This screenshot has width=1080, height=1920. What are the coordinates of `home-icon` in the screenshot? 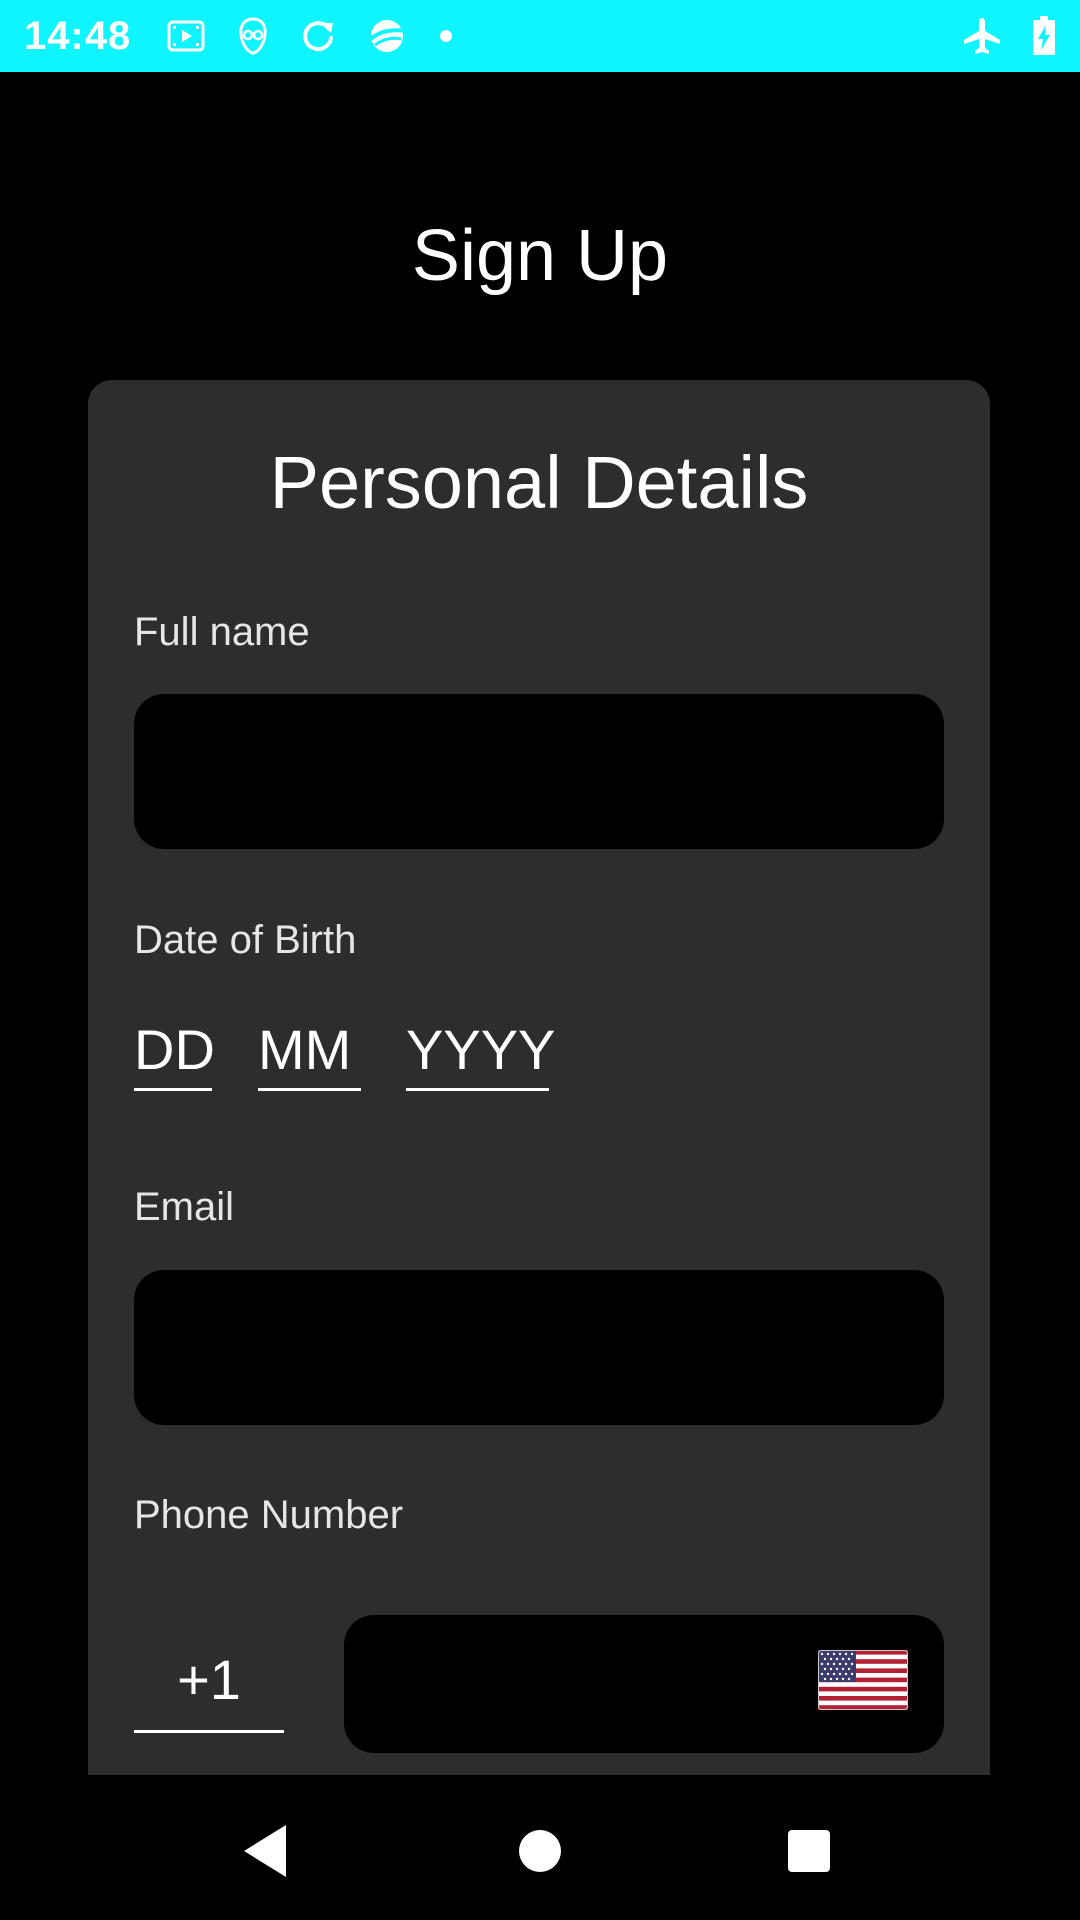 It's located at (540, 1851).